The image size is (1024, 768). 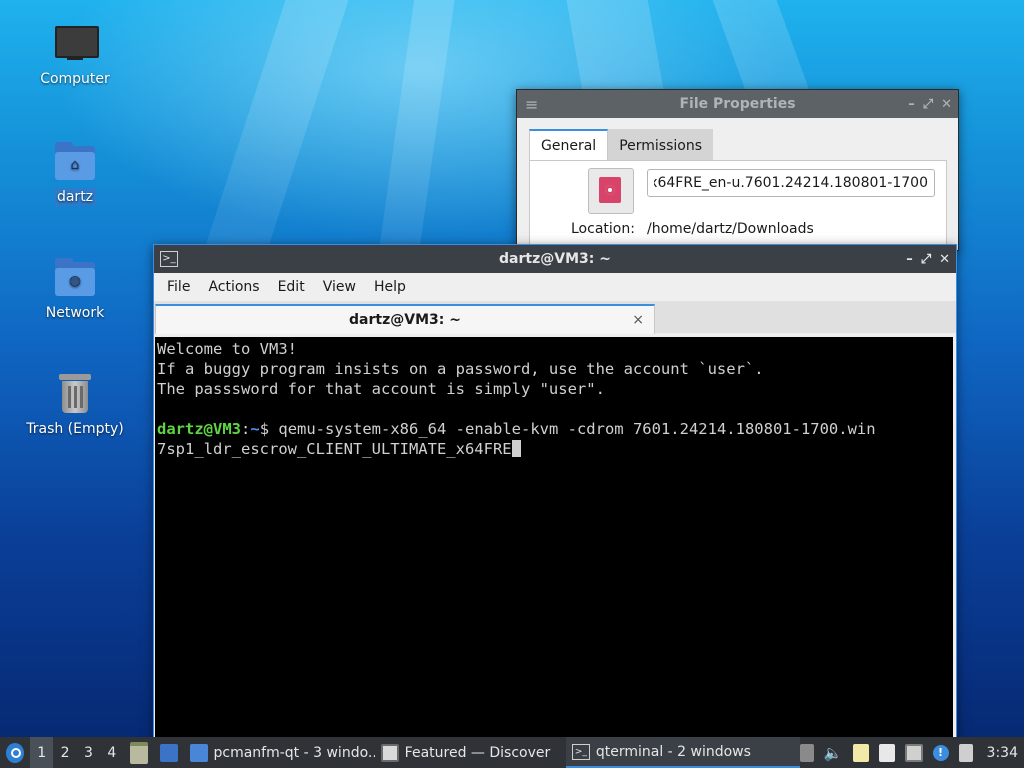 What do you see at coordinates (75, 197) in the screenshot?
I see `desktop-icon-label: dartz` at bounding box center [75, 197].